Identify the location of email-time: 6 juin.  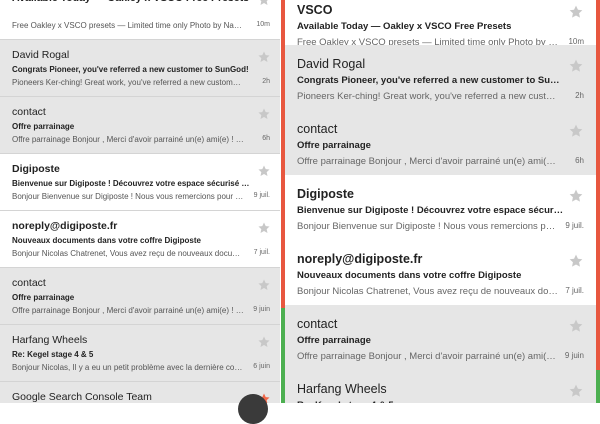
(261, 366).